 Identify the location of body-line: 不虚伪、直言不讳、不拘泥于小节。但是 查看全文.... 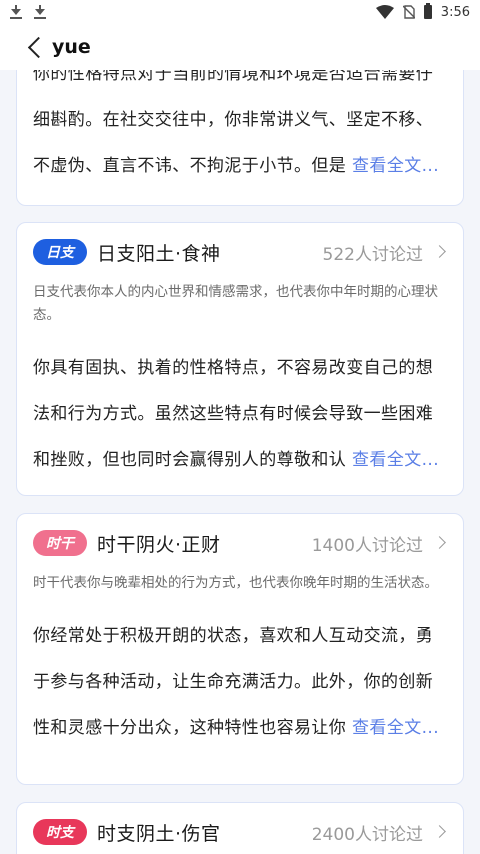
(236, 166).